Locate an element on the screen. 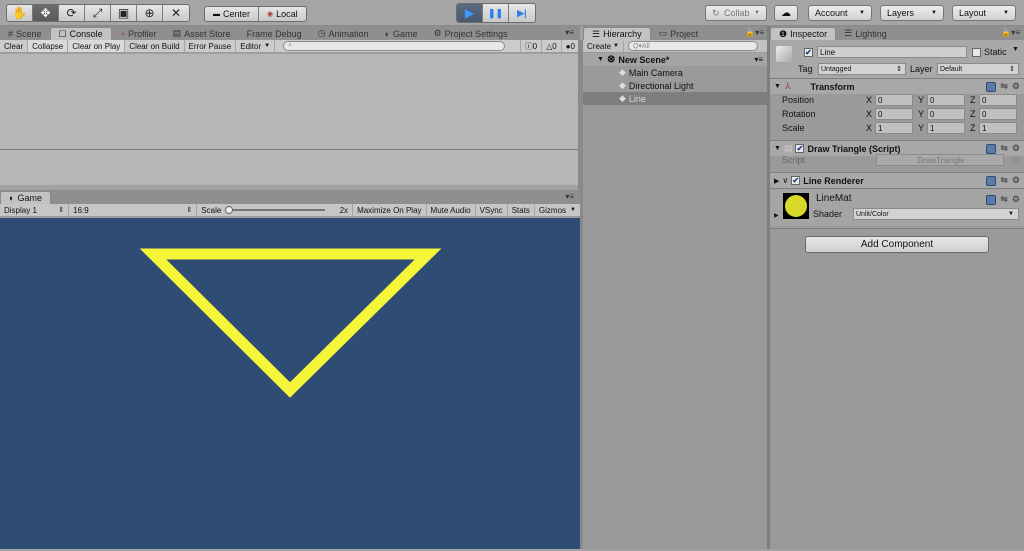  line-renderer-header: ▶ ∨ ✔ Line Renderer ⇋ ⚙ is located at coordinates (897, 180).